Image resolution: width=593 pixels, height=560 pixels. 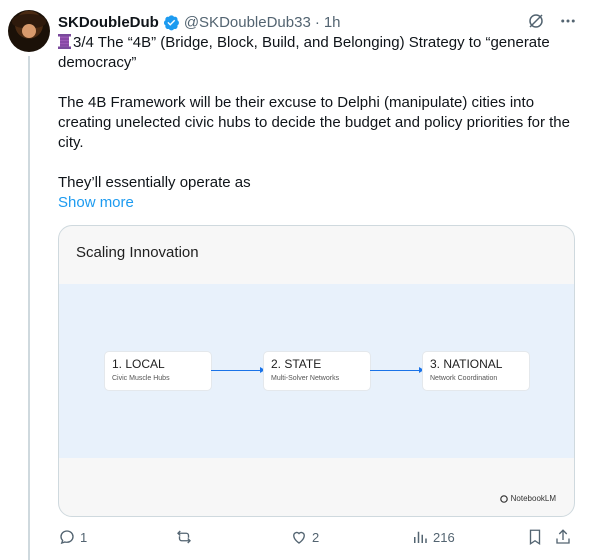 I want to click on step-state: 2. STATE Multi-Solver Networks, so click(x=317, y=371).